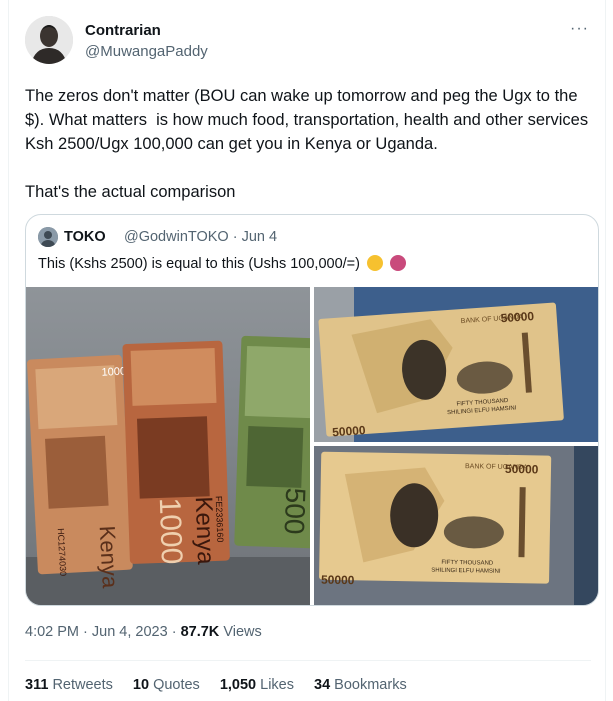  Describe the element at coordinates (467, 563) in the screenshot. I see `note-value-words: FIFTY THOUSAND` at that location.